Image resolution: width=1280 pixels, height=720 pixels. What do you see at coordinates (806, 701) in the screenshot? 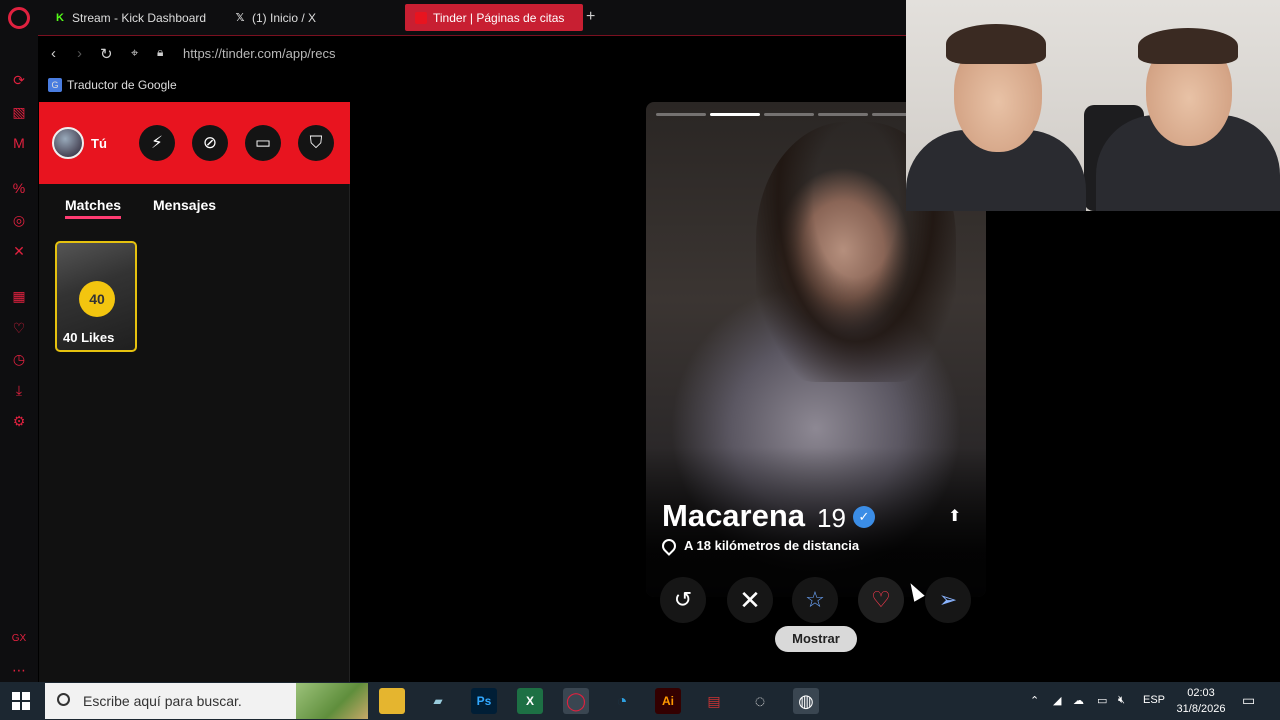
I see `app-icon: ◍` at bounding box center [806, 701].